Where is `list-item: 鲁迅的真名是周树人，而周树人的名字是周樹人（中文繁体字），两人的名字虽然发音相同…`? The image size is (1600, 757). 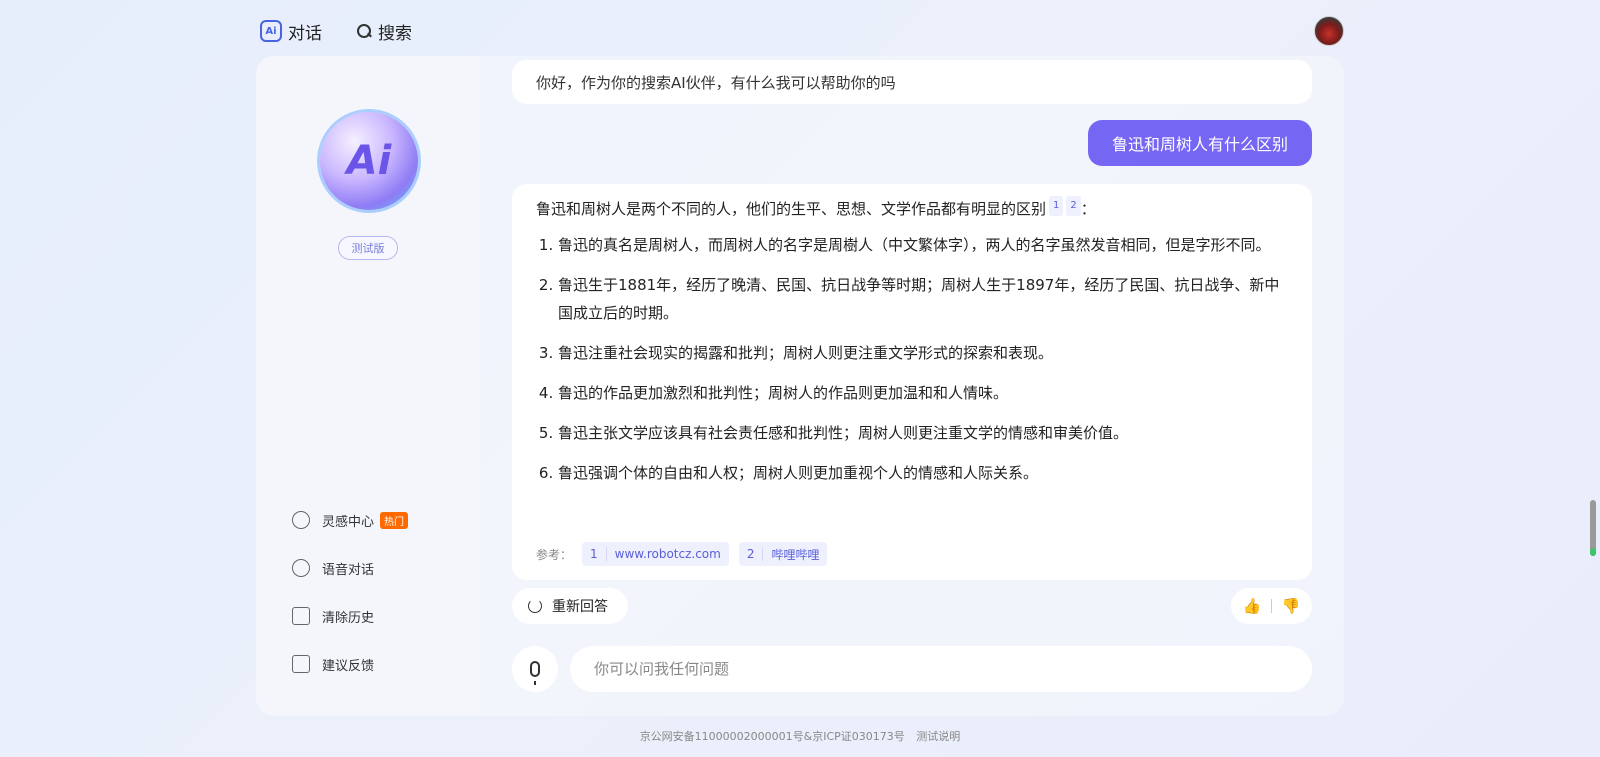 list-item: 鲁迅的真名是周树人，而周树人的名字是周樹人（中文繁体字），两人的名字虽然发音相同… is located at coordinates (923, 245).